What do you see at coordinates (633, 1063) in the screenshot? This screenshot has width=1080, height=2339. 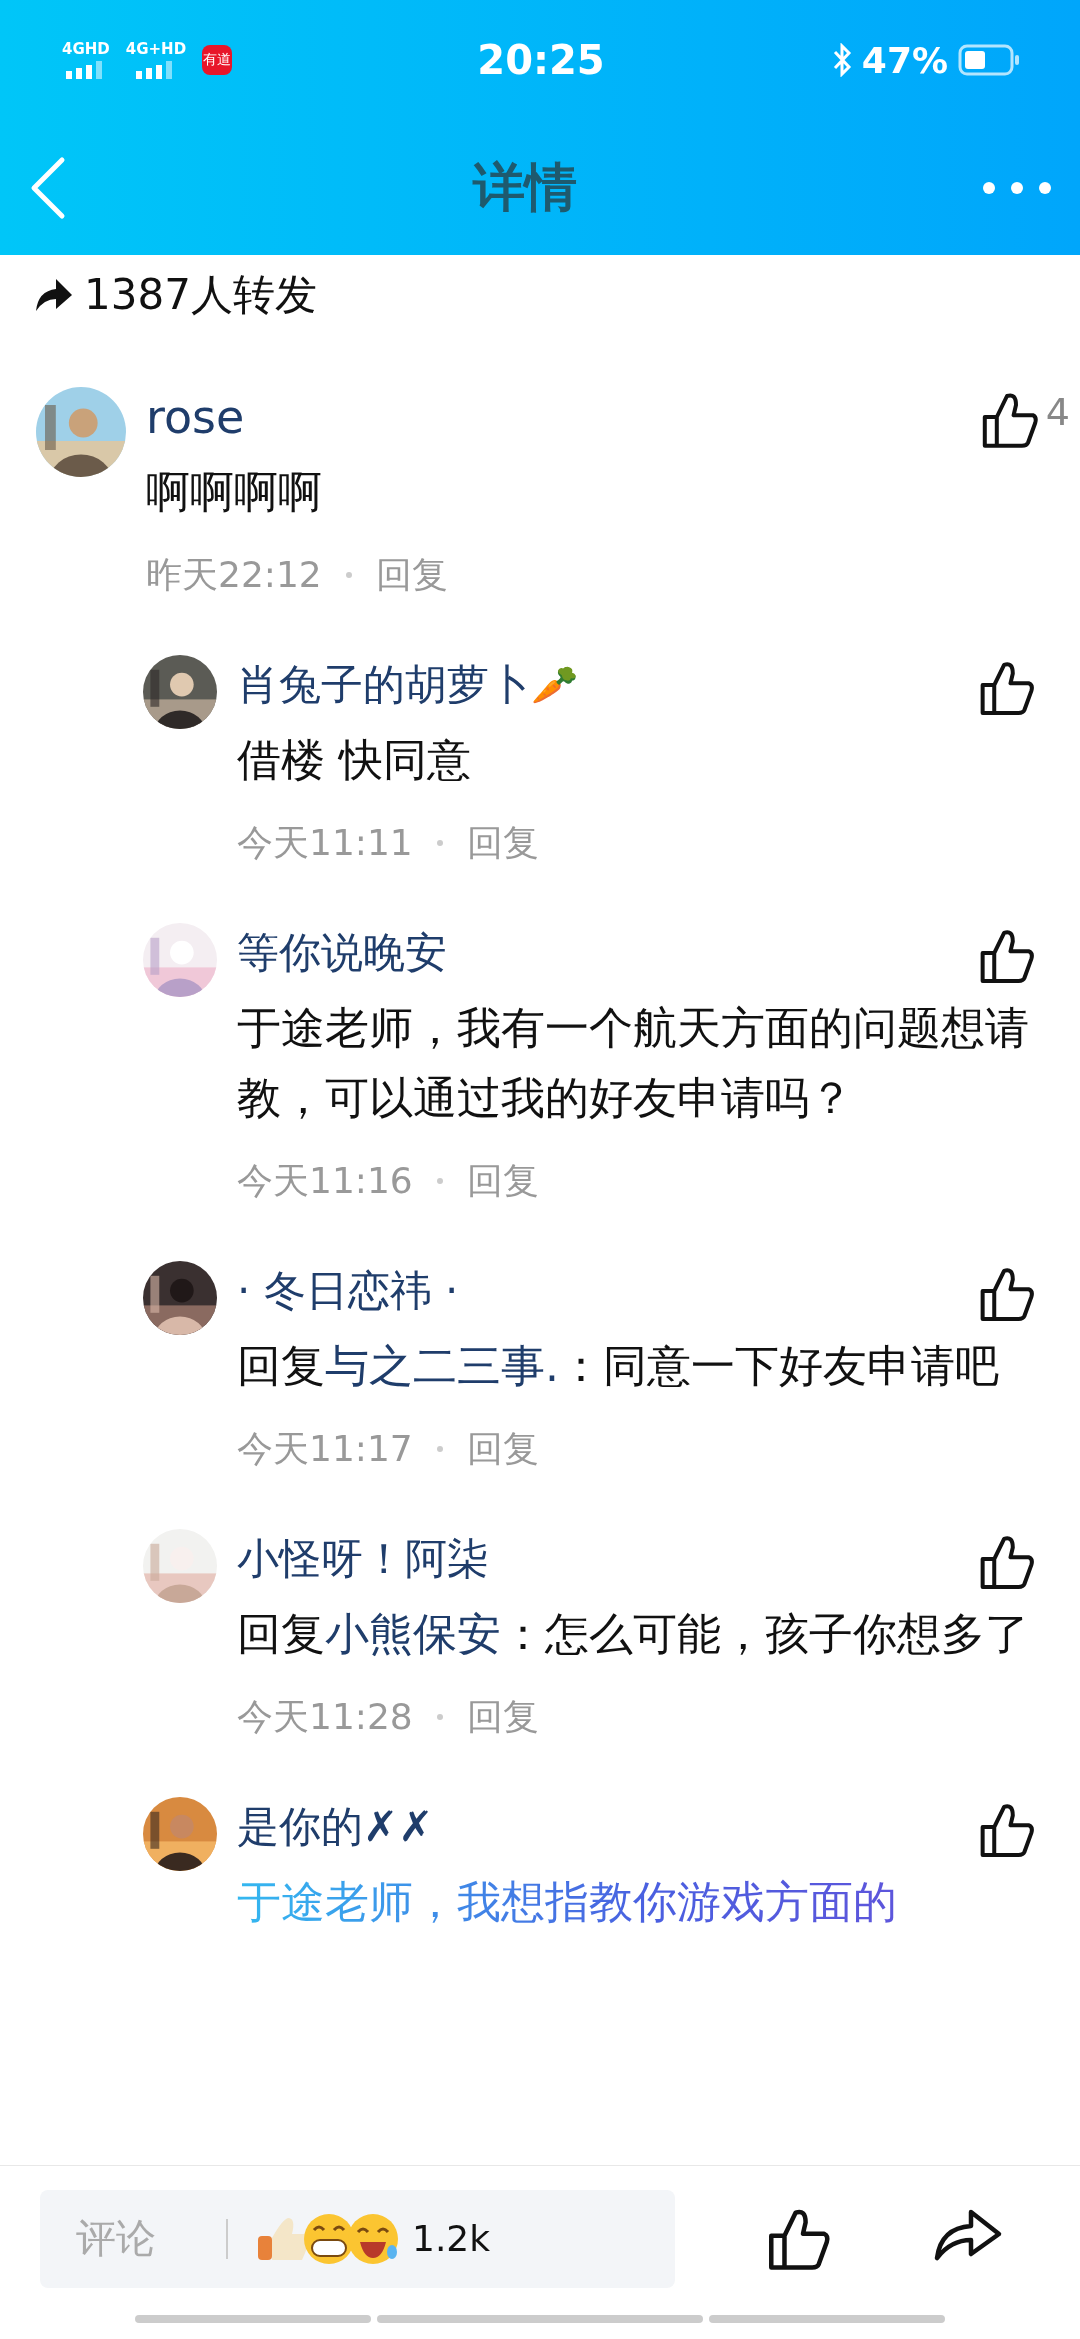 I see `comment-text: 于途老师，我有一个航天方面的问题想请教，可以通过我的好友申请吗？` at bounding box center [633, 1063].